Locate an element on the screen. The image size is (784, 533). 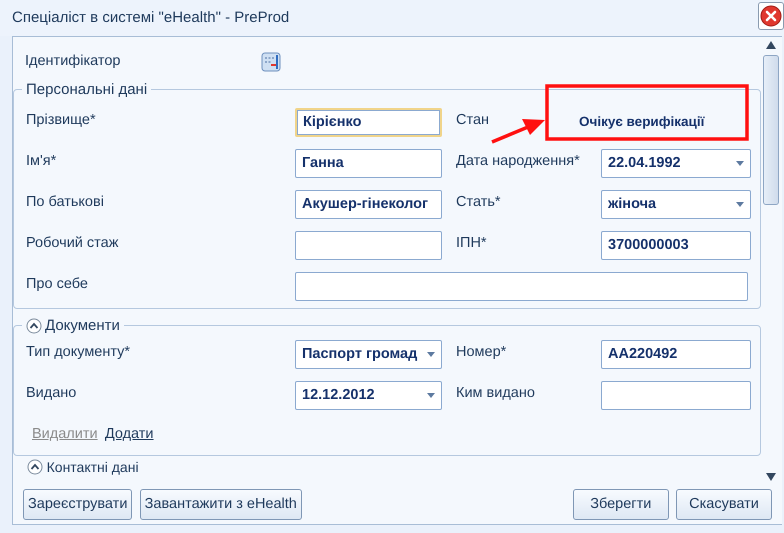
field-label: Робочий стаж is located at coordinates (72, 243).